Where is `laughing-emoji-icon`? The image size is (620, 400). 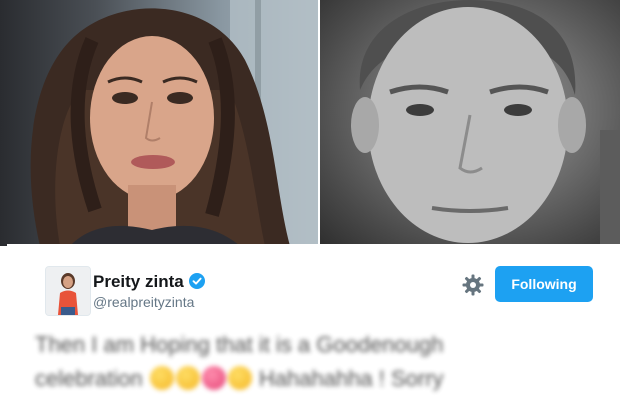
laughing-emoji-icon is located at coordinates (161, 378).